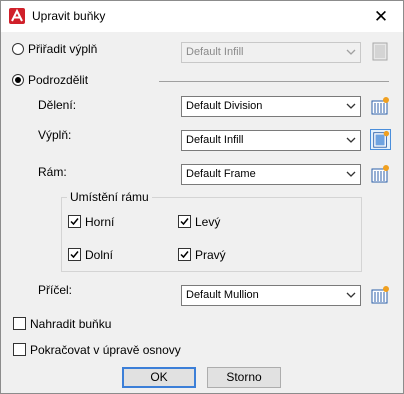  I want to click on division-style-icon, so click(380, 106).